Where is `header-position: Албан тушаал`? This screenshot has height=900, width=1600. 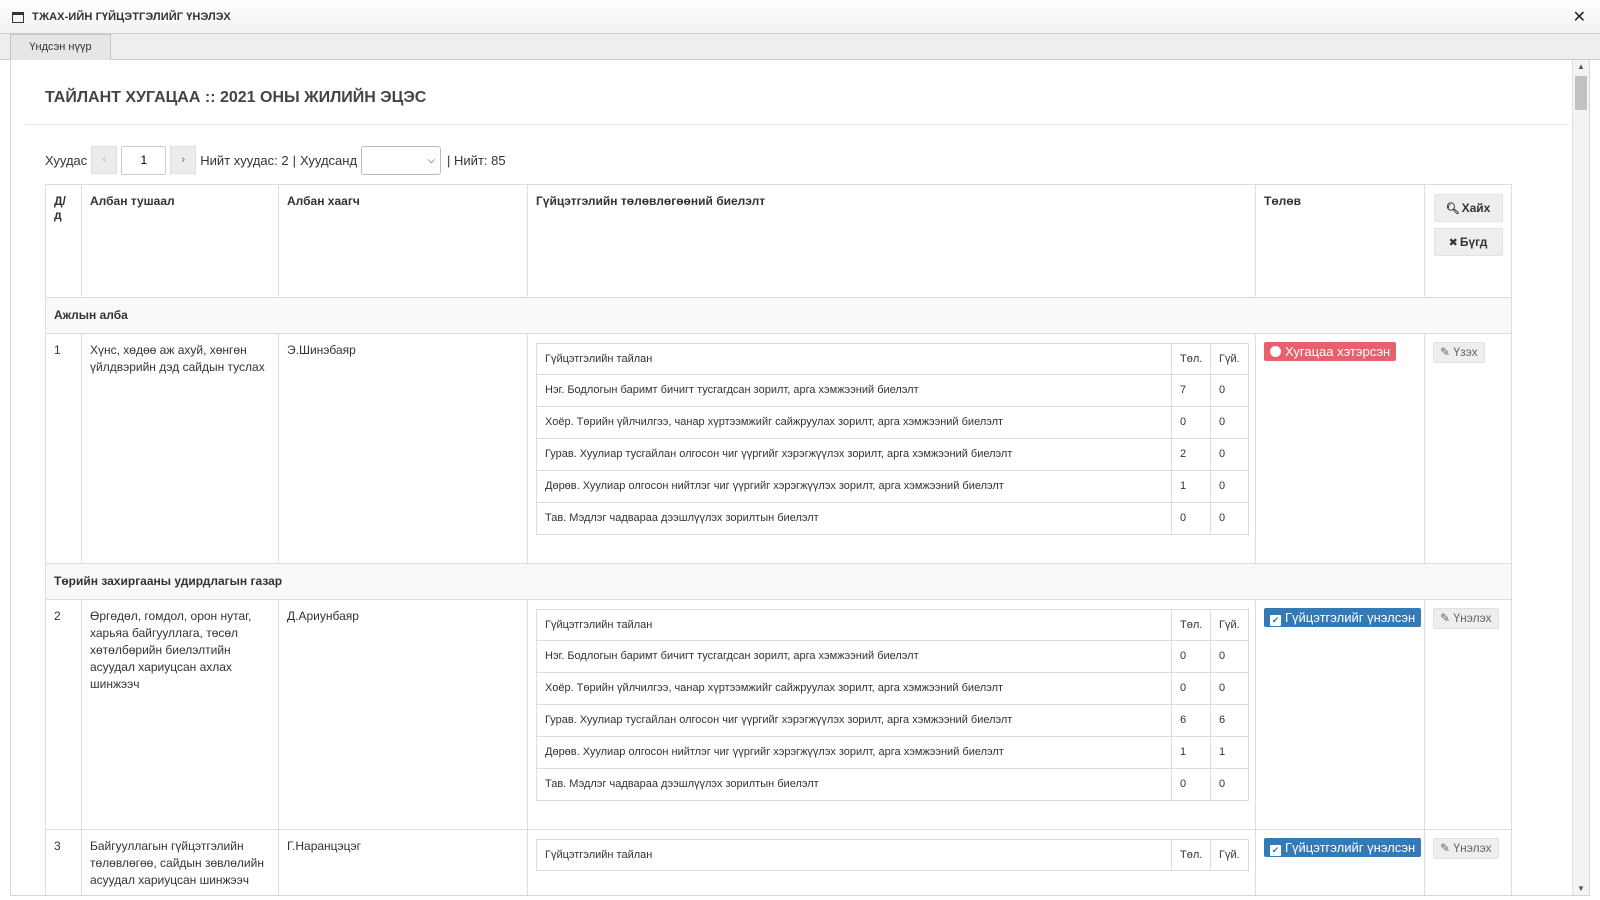 header-position: Албан тушаал is located at coordinates (180, 241).